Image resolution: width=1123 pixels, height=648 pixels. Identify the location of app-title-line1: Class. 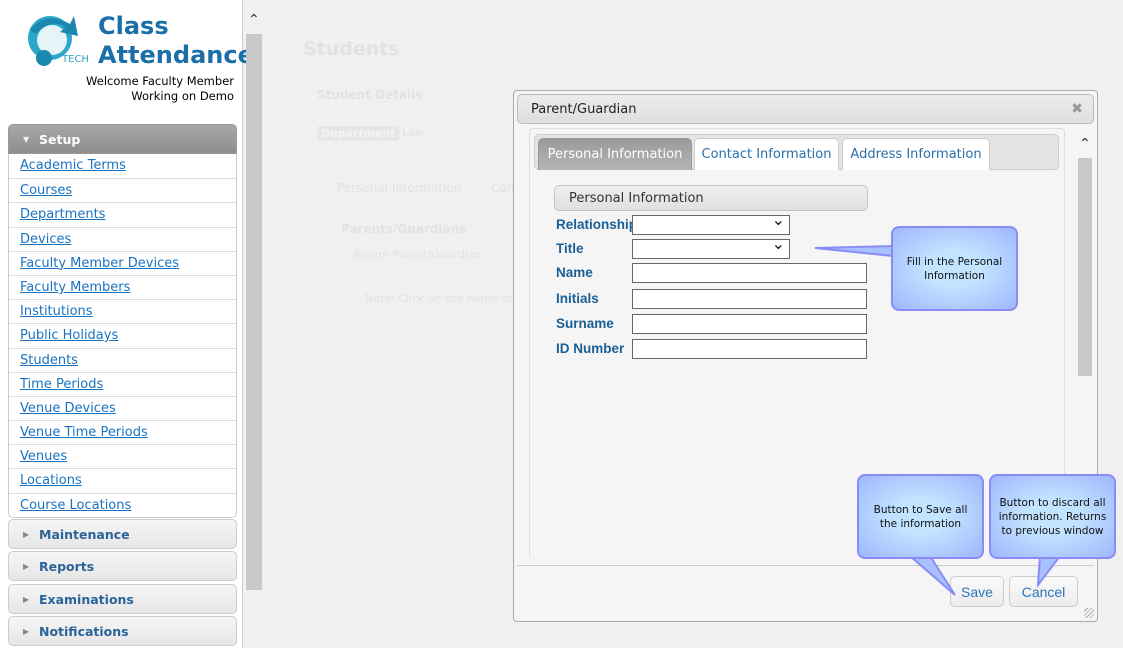
(133, 26).